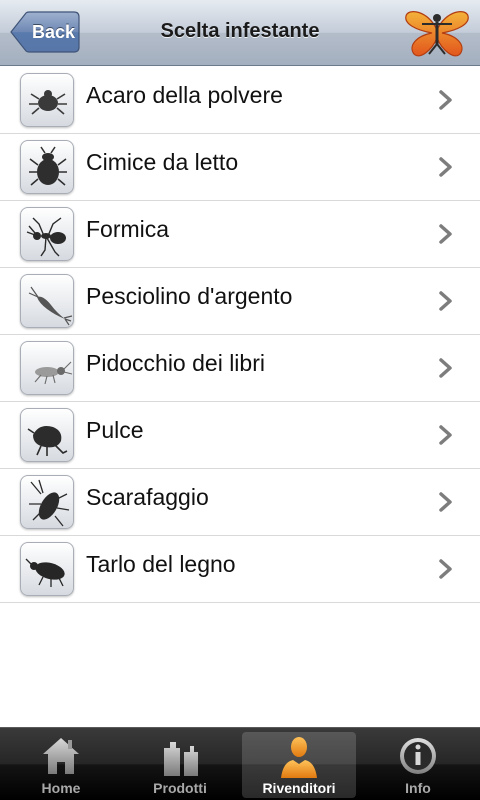 Image resolution: width=480 pixels, height=800 pixels. Describe the element at coordinates (128, 229) in the screenshot. I see `list-item-label: Formica` at that location.